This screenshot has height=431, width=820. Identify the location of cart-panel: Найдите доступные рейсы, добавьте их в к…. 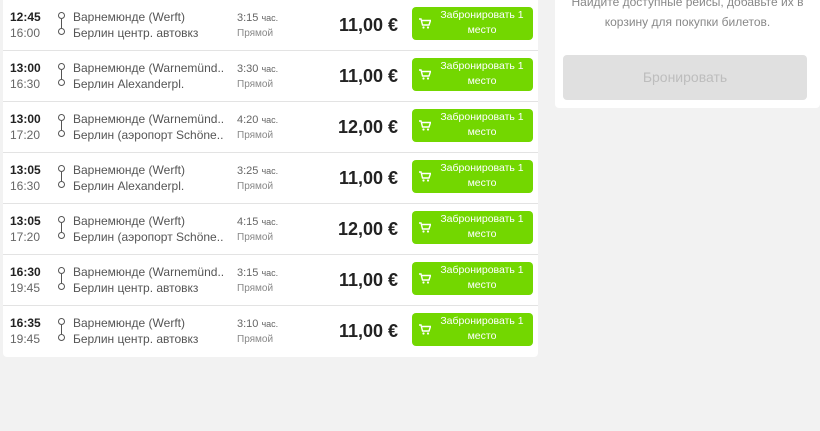
(687, 54).